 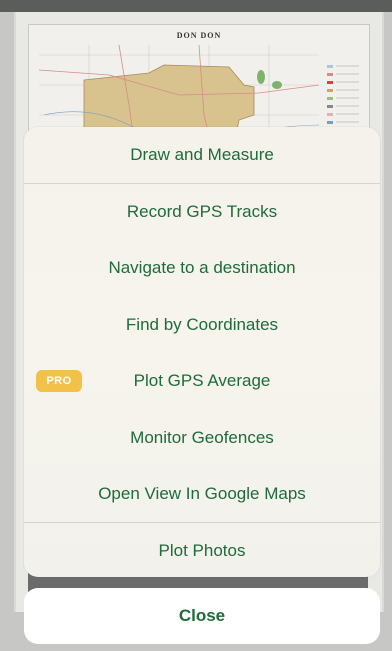 I want to click on plot-photos-button: Plot Photos, so click(x=202, y=550).